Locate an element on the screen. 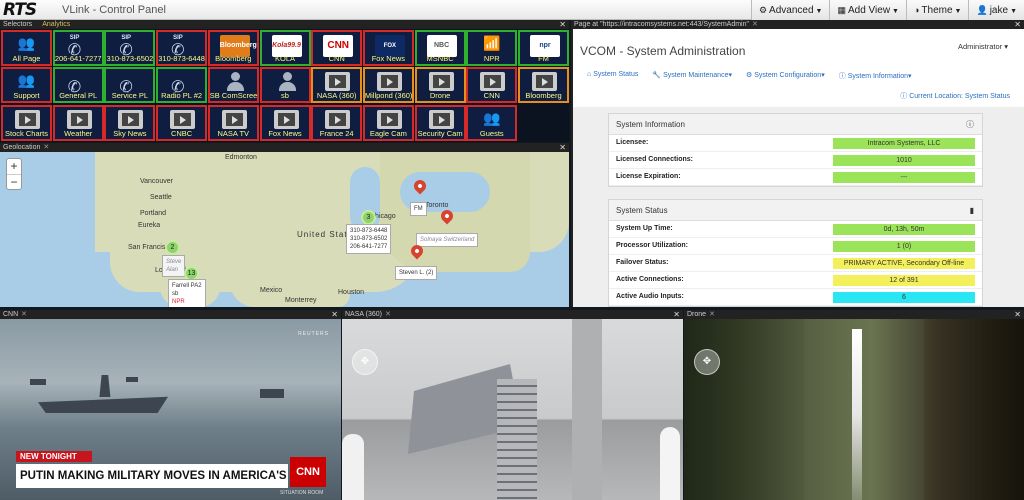 The image size is (1024, 500). selector-tile: FOX NEWSFox News is located at coordinates (388, 48).